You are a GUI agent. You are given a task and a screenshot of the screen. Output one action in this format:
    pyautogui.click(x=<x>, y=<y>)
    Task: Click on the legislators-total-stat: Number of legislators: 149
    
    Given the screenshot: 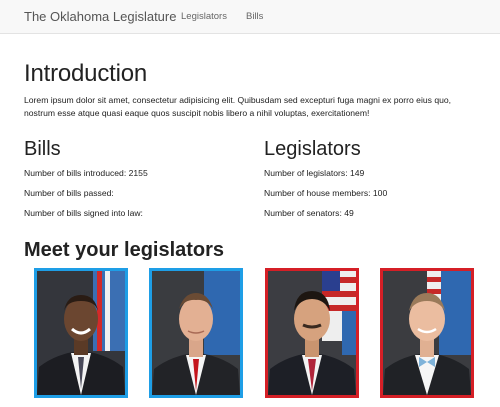 What is the action you would take?
    pyautogui.click(x=314, y=173)
    